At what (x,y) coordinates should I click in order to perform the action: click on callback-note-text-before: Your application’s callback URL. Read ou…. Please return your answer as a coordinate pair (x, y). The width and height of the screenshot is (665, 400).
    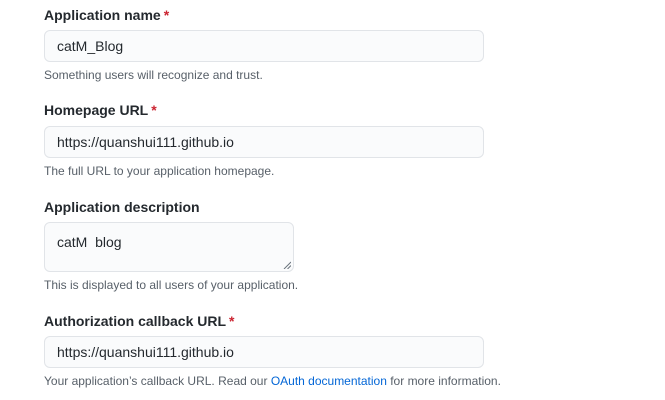
    Looking at the image, I should click on (157, 381).